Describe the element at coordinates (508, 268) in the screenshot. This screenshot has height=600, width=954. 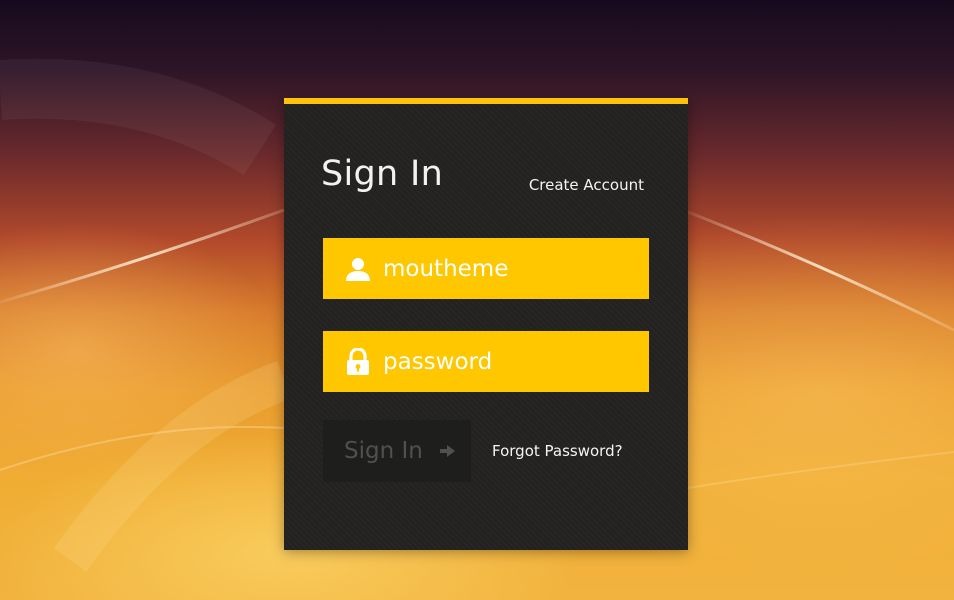
I see `username-input` at that location.